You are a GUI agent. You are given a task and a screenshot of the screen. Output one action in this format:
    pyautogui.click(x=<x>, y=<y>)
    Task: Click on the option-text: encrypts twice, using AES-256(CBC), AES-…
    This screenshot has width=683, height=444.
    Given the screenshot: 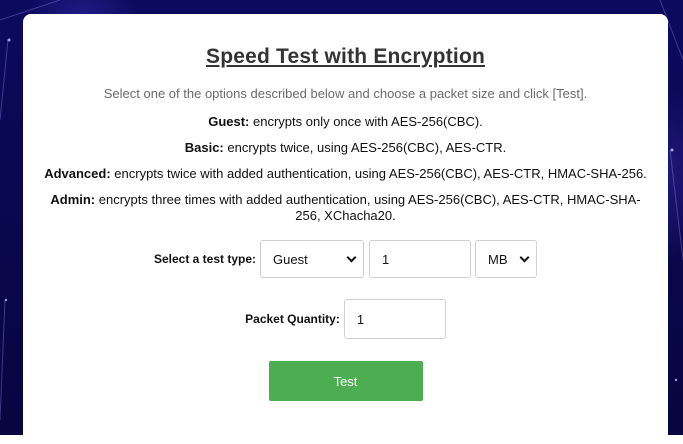 What is the action you would take?
    pyautogui.click(x=365, y=147)
    